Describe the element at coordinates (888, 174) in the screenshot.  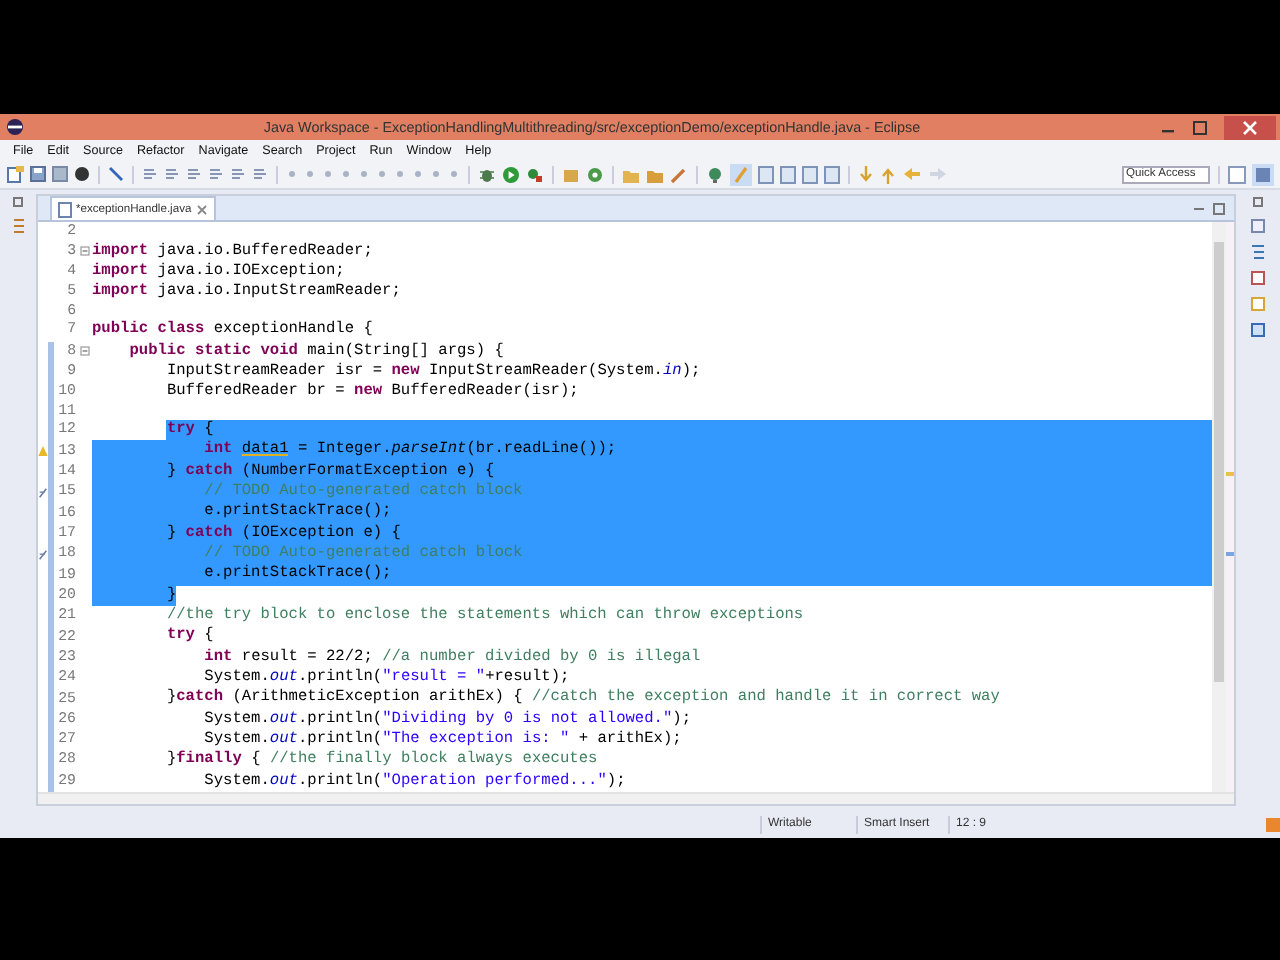
I see `arrow-up-icon` at that location.